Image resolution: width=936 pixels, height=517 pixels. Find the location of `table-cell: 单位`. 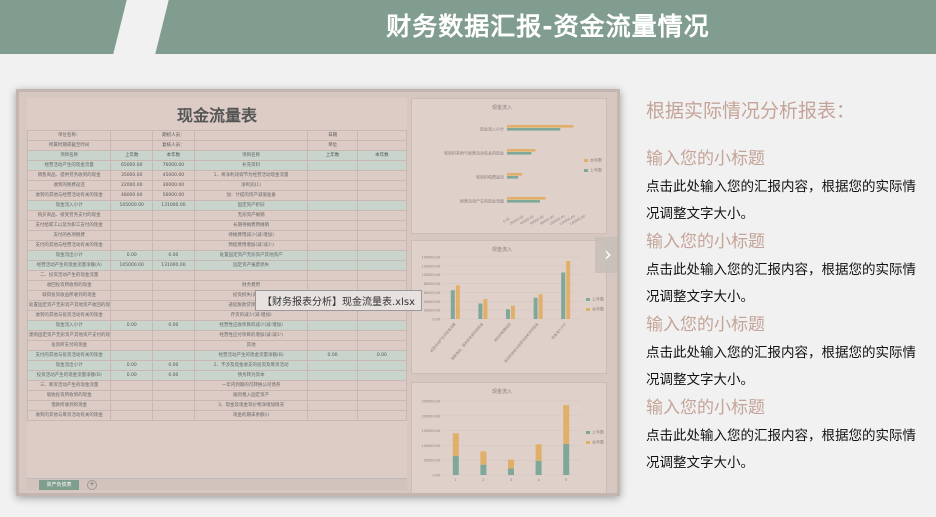

table-cell: 单位 is located at coordinates (332, 145).